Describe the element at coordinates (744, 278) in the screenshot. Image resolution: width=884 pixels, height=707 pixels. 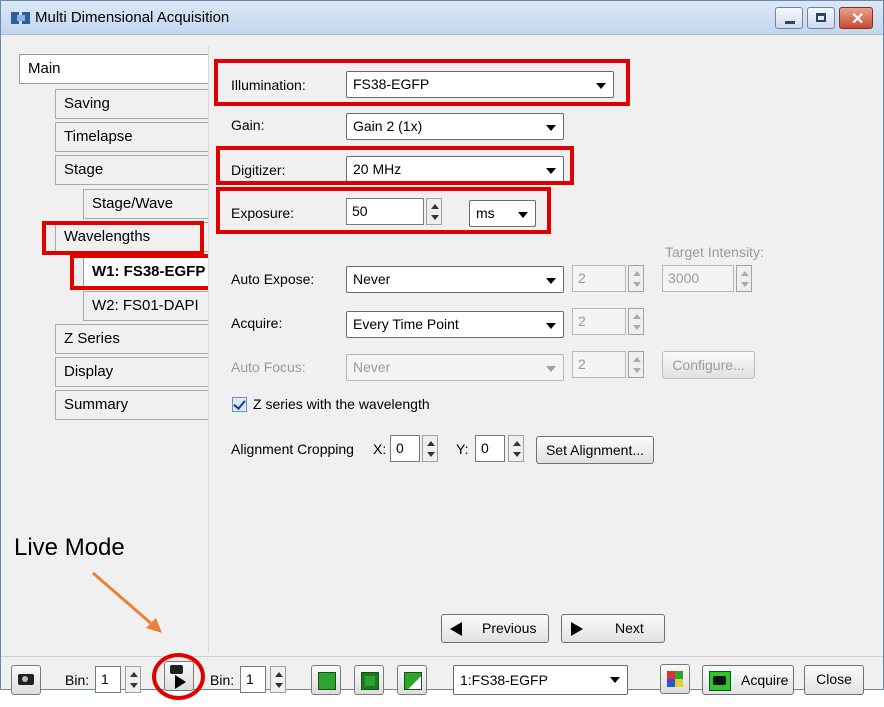
I see `target-intensity-spinner` at that location.